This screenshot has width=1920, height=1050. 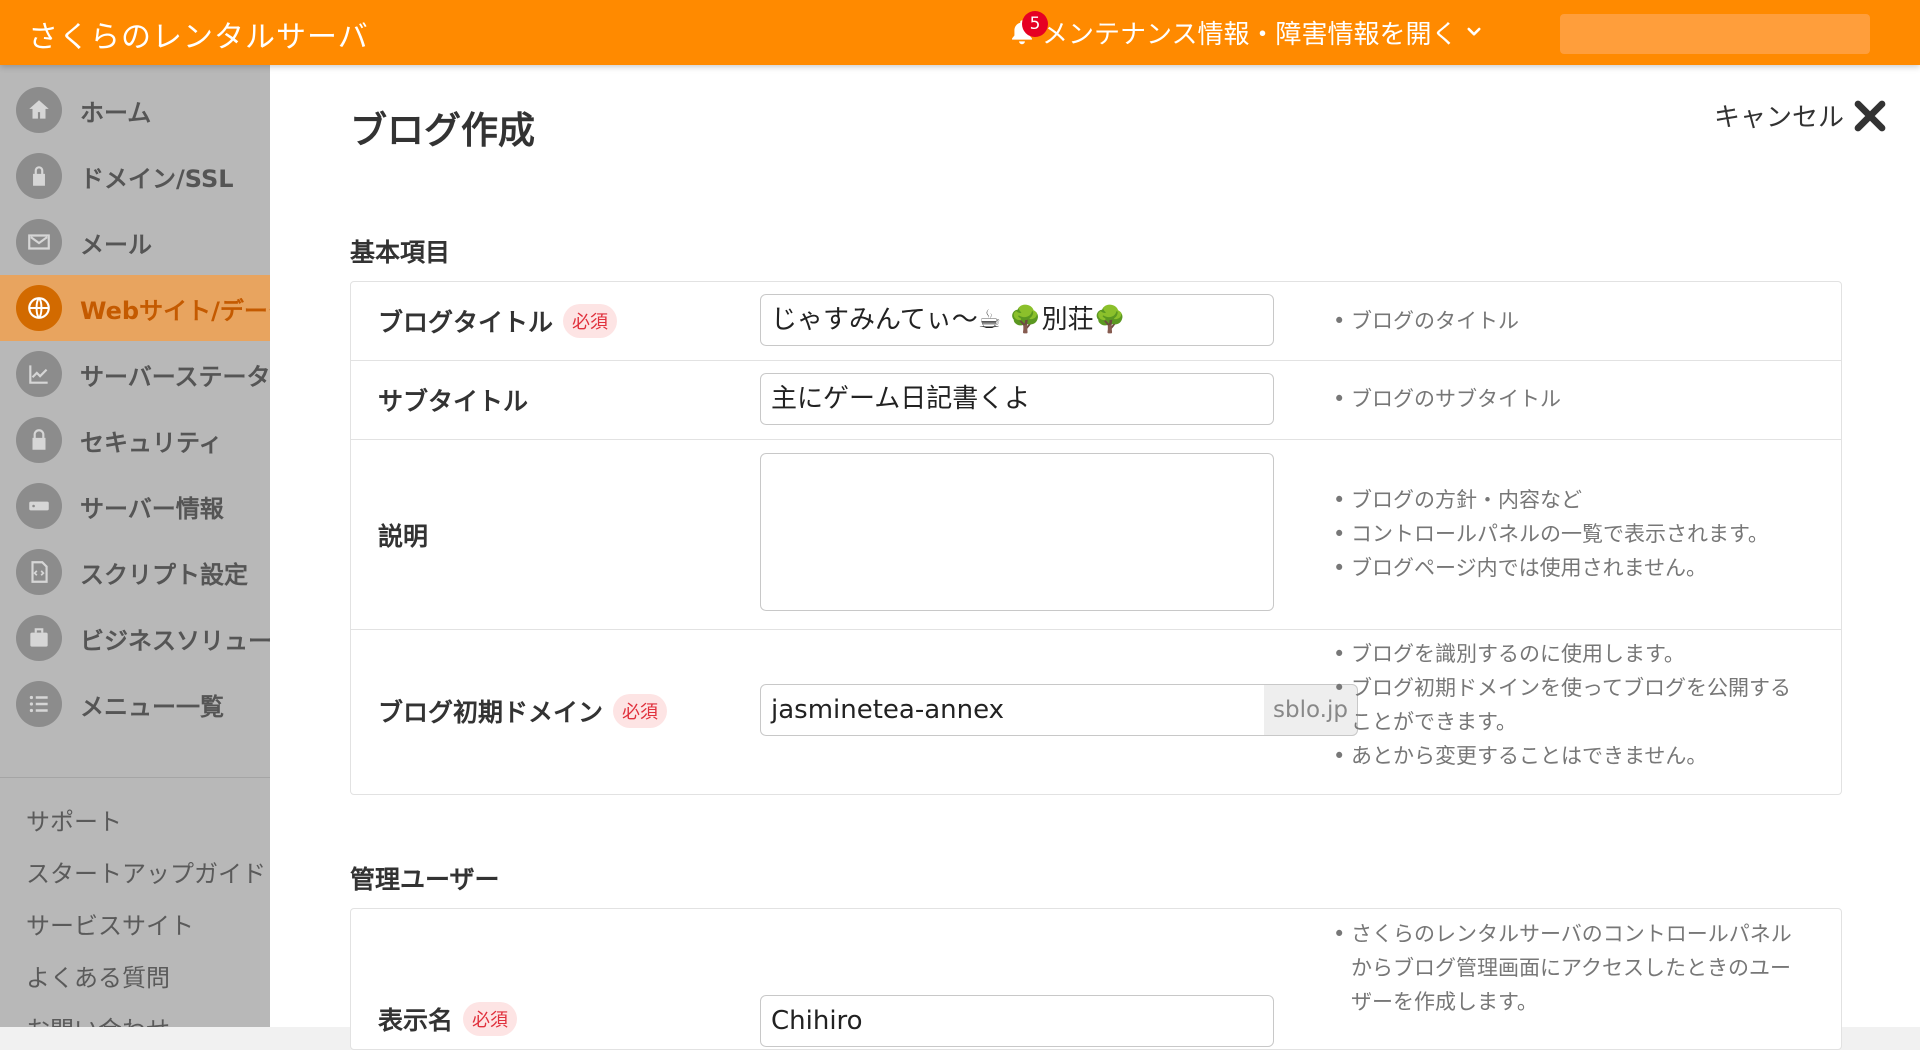 I want to click on globe-icon, so click(x=39, y=308).